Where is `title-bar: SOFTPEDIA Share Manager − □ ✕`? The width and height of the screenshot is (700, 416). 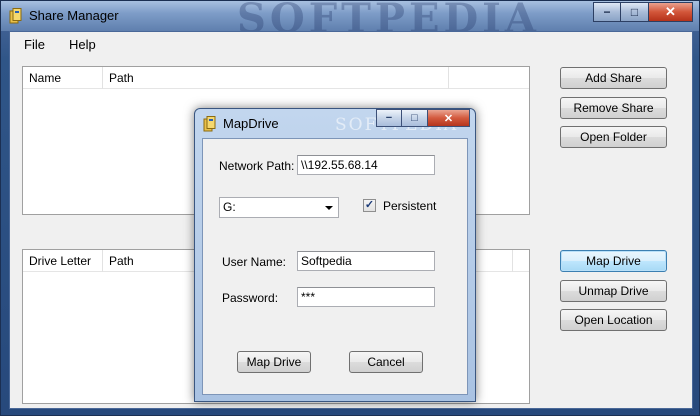
title-bar: SOFTPEDIA Share Manager − □ ✕ is located at coordinates (350, 21).